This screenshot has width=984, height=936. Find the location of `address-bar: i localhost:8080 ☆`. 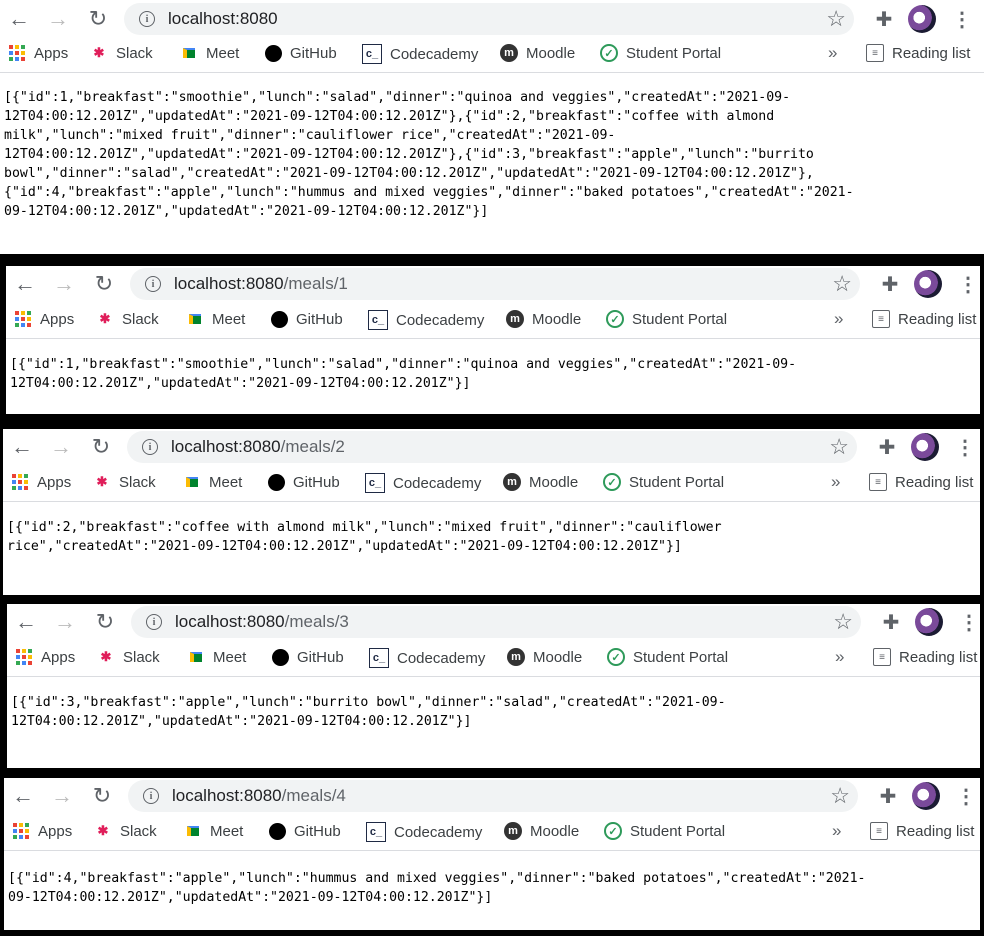

address-bar: i localhost:8080 ☆ is located at coordinates (489, 19).